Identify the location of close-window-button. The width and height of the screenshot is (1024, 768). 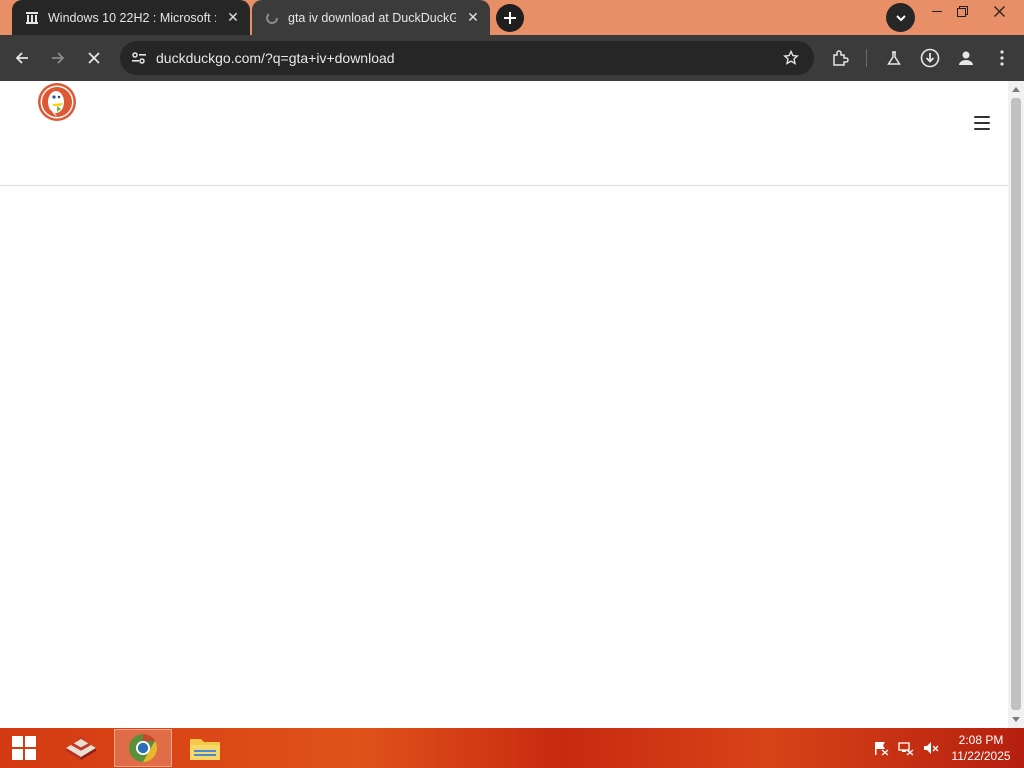
(999, 11).